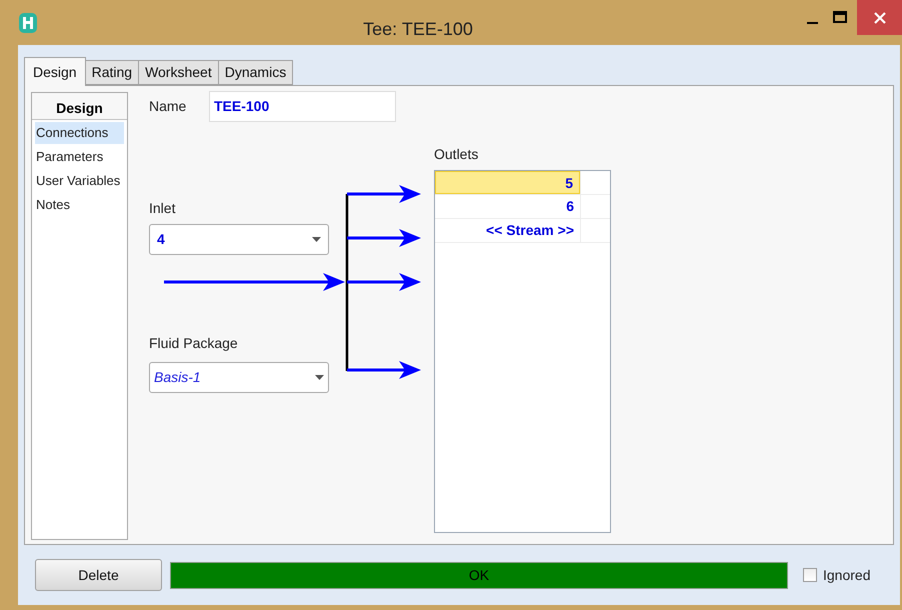  Describe the element at coordinates (846, 575) in the screenshot. I see `ignored-label: Ignored` at that location.